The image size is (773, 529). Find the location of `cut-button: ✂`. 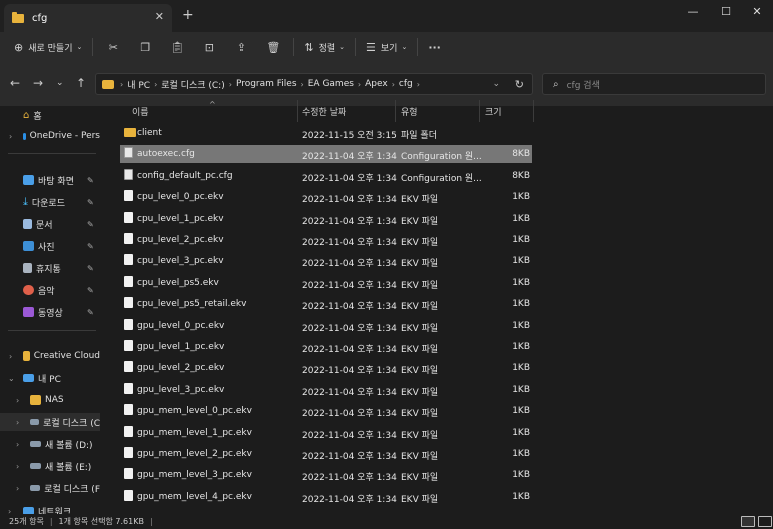

cut-button: ✂ is located at coordinates (113, 47).